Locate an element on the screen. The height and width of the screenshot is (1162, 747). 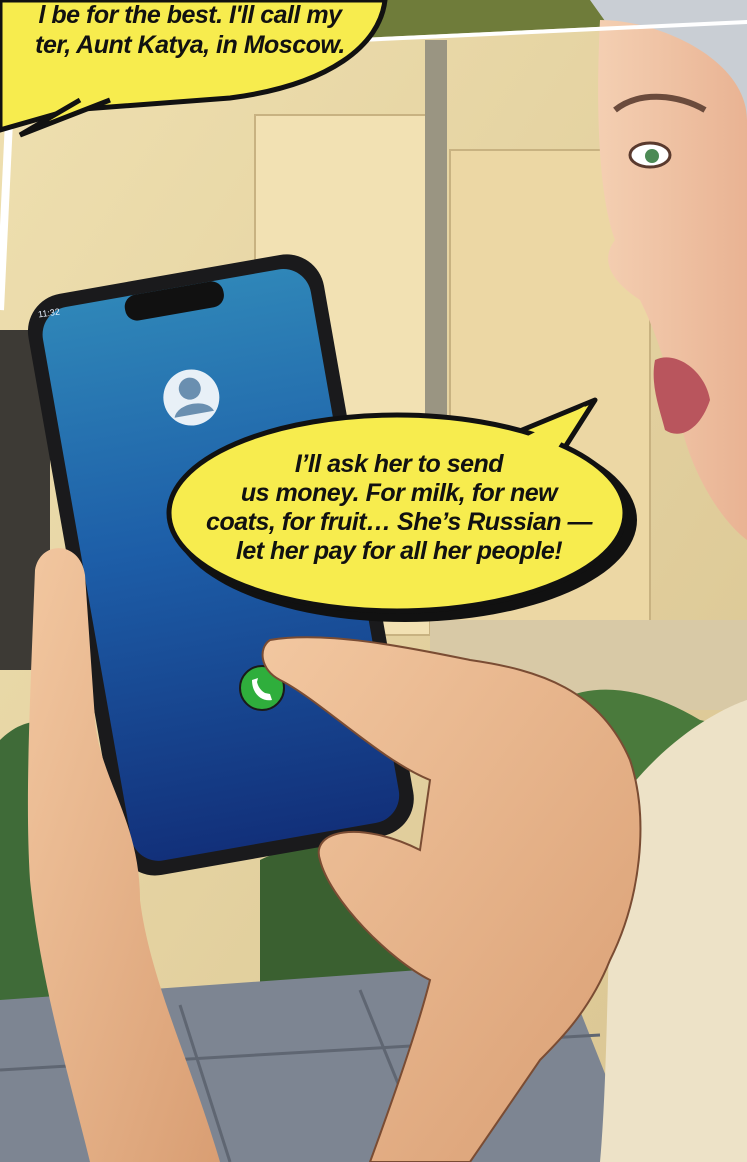
woman-iris is located at coordinates (652, 156).